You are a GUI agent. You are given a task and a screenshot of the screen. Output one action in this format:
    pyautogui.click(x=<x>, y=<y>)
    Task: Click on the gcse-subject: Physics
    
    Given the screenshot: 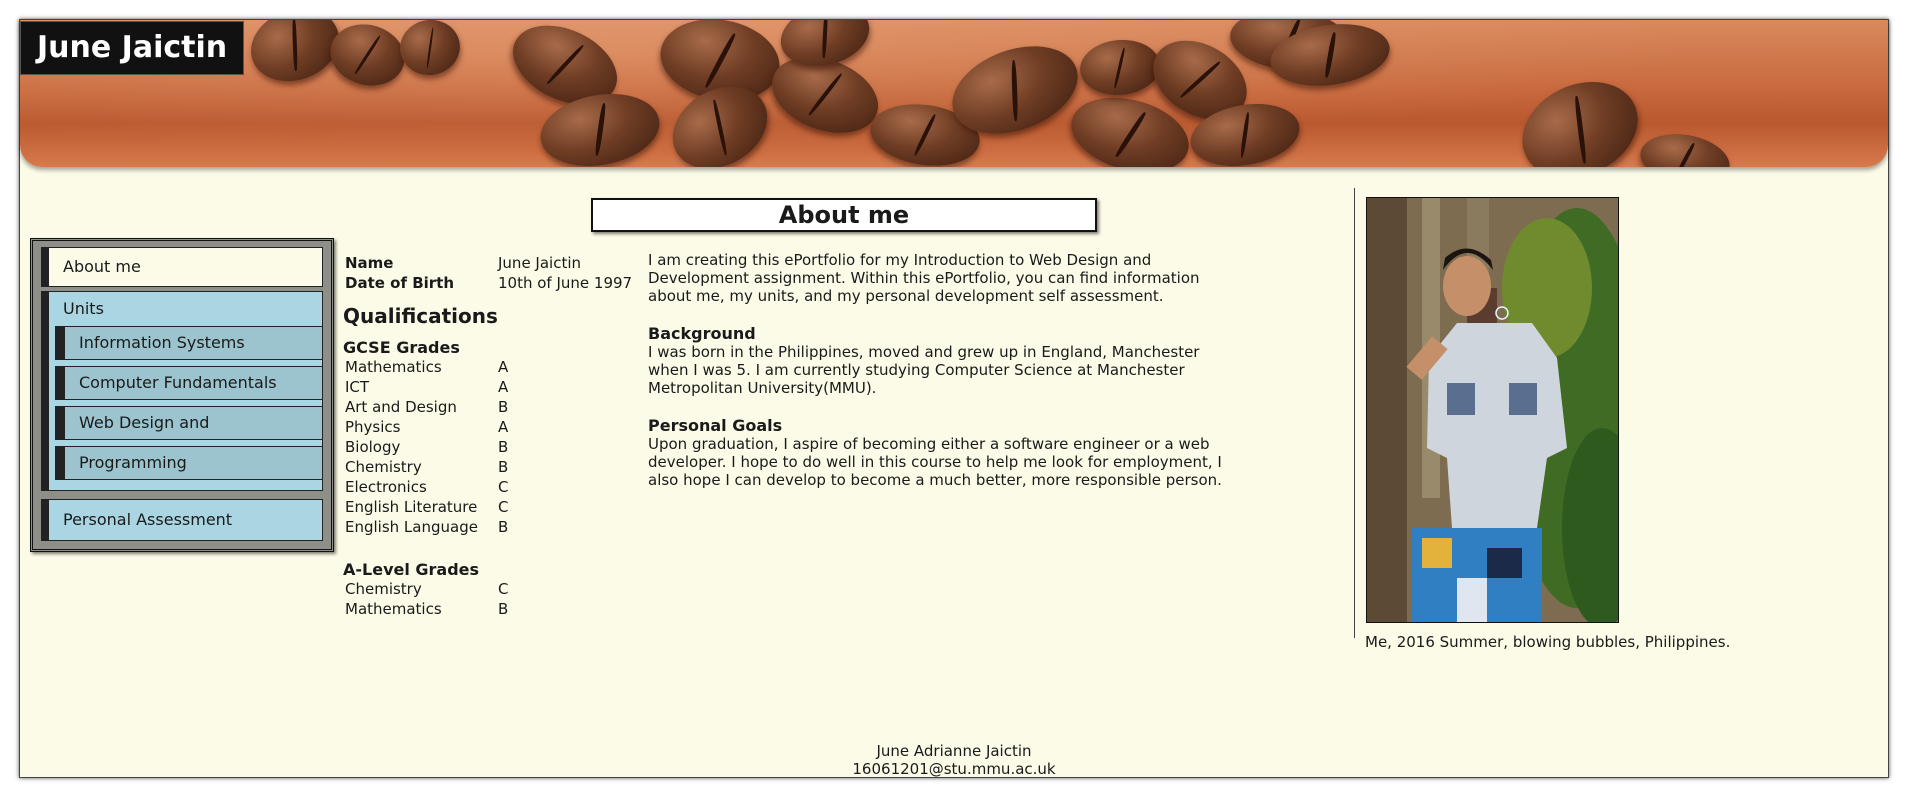 What is the action you would take?
    pyautogui.click(x=373, y=427)
    